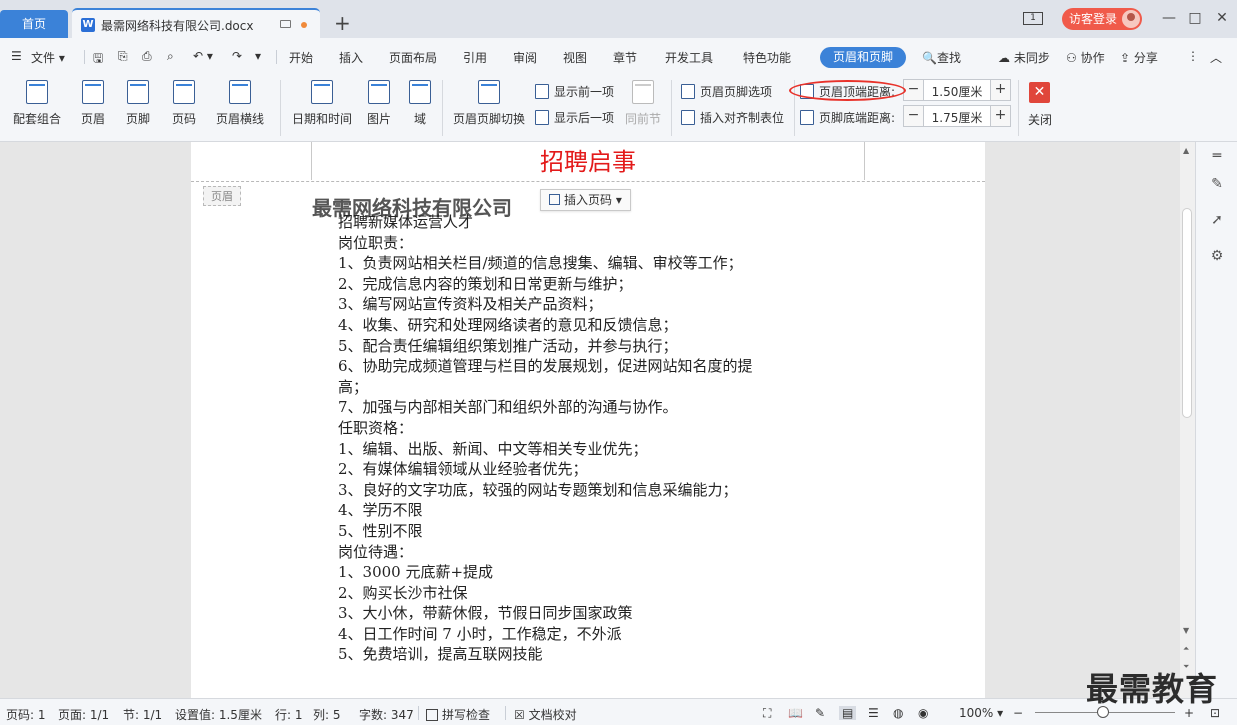 Image resolution: width=1237 pixels, height=725 pixels. I want to click on minimize-icon: —, so click(1169, 18).